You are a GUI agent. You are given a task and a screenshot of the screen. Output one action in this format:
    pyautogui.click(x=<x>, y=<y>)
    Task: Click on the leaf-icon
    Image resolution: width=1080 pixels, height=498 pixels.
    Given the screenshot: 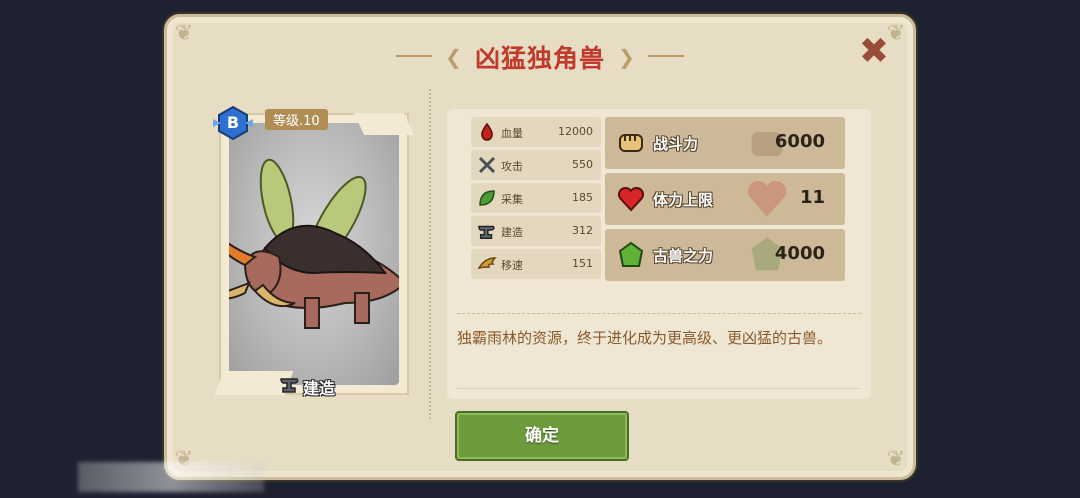 What is the action you would take?
    pyautogui.click(x=487, y=198)
    